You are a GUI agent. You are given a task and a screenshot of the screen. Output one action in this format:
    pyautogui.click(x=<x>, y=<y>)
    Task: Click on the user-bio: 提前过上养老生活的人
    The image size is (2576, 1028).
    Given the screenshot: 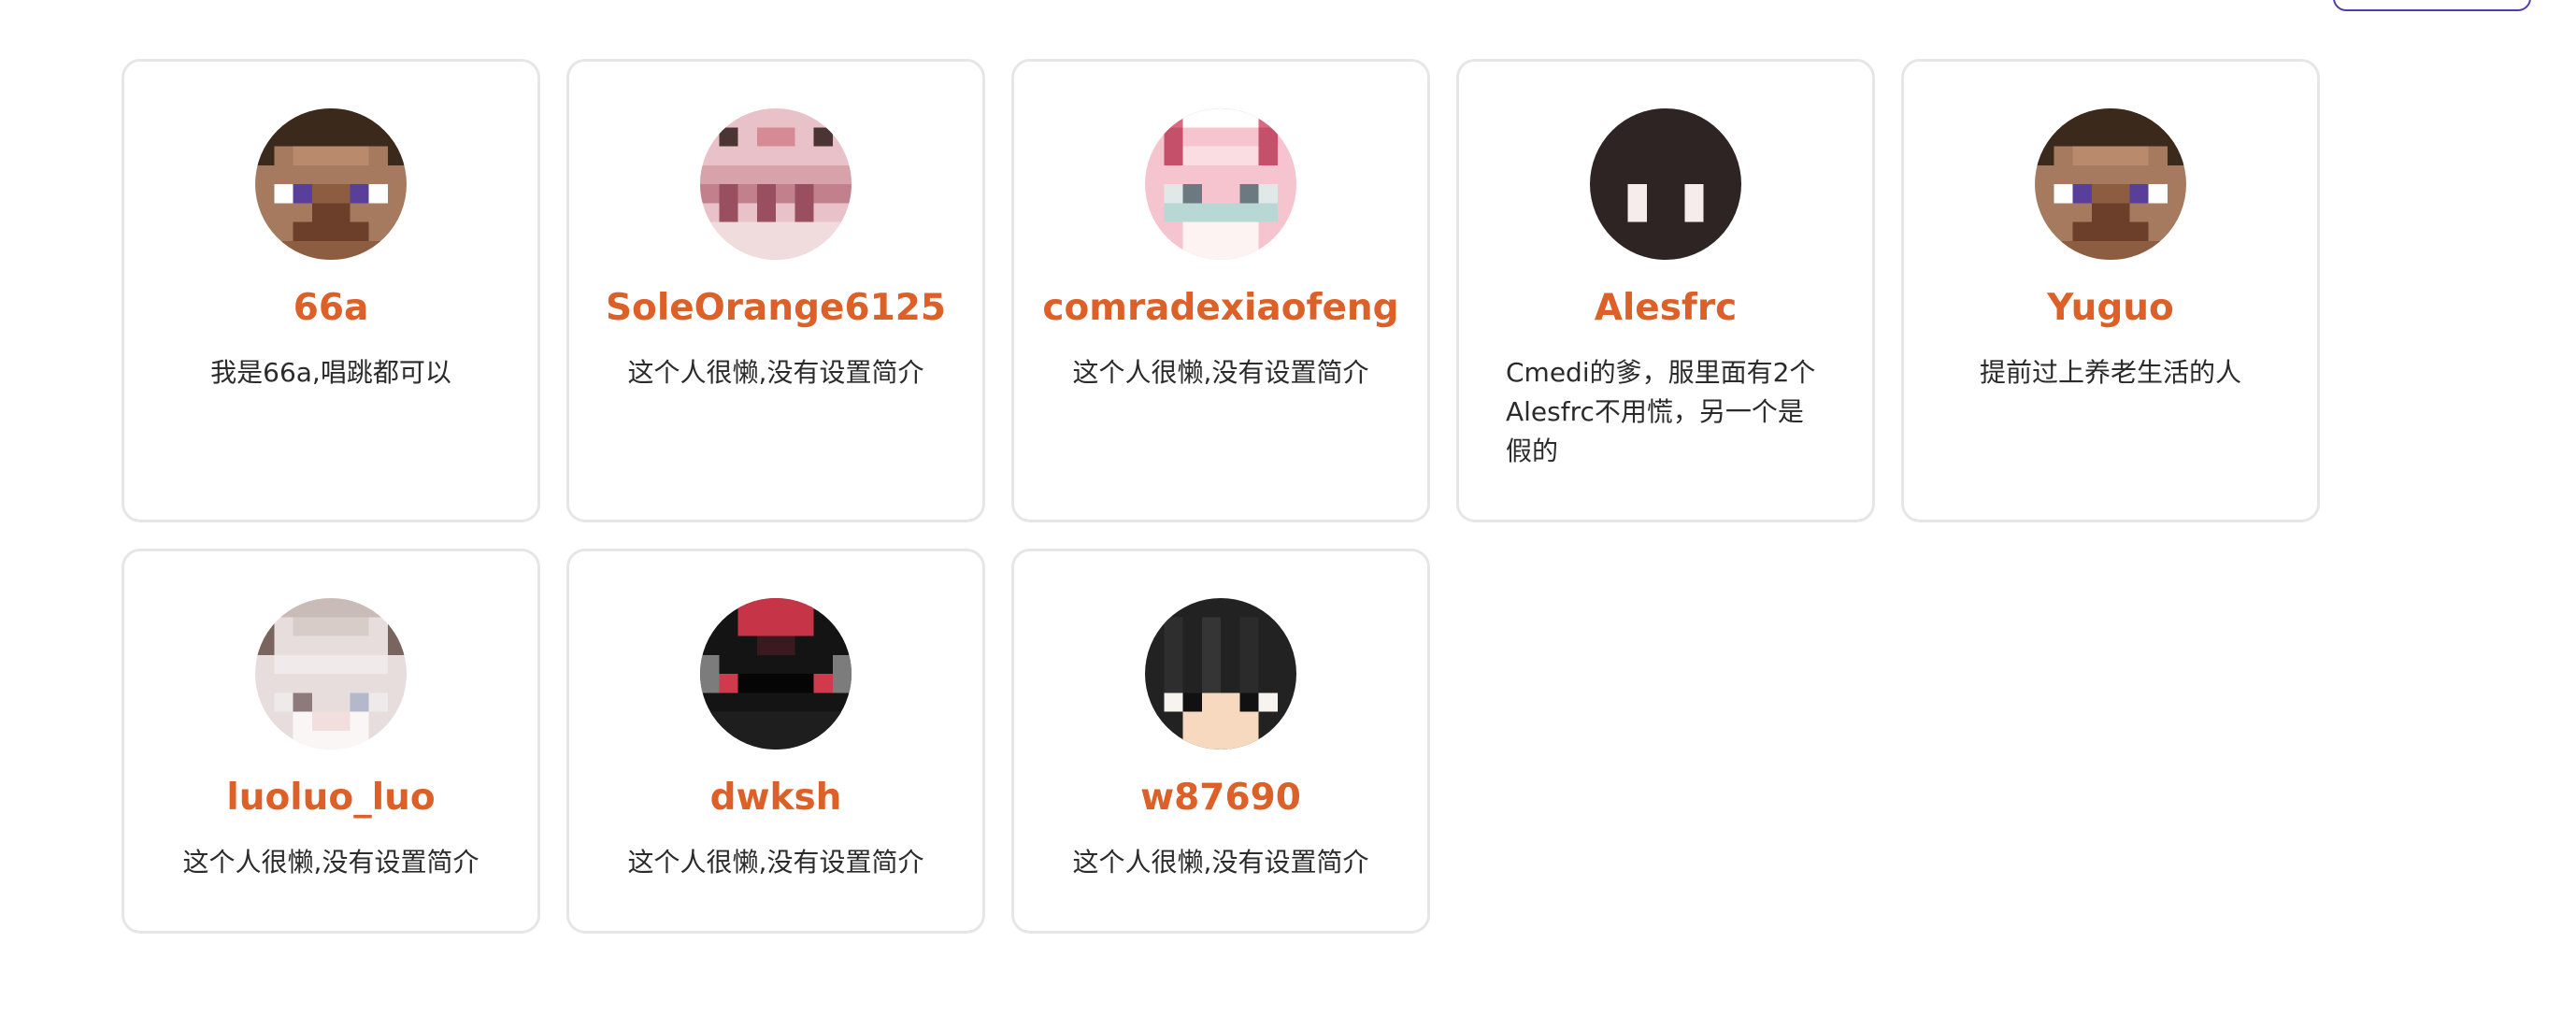 What is the action you would take?
    pyautogui.click(x=2110, y=372)
    